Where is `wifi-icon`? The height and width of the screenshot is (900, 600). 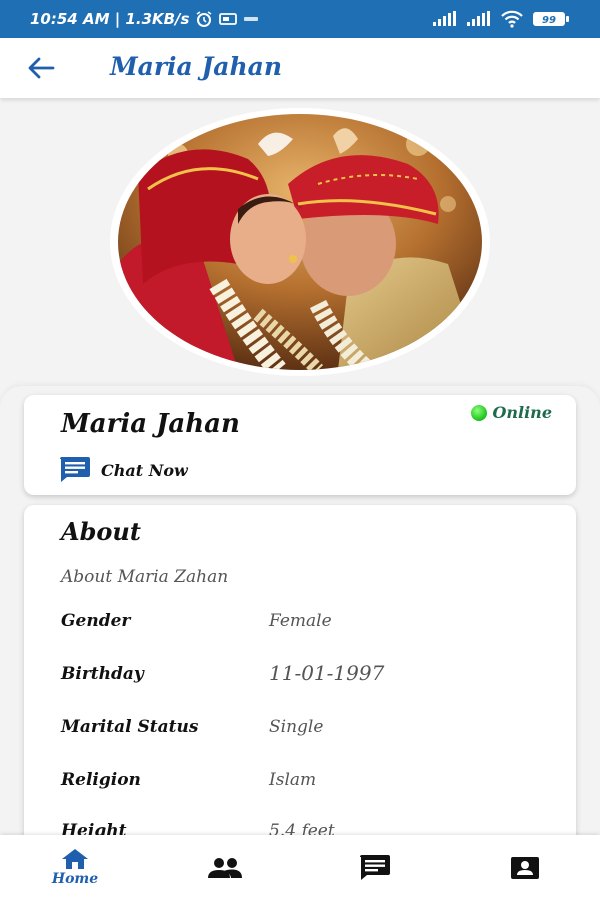
wifi-icon is located at coordinates (512, 19).